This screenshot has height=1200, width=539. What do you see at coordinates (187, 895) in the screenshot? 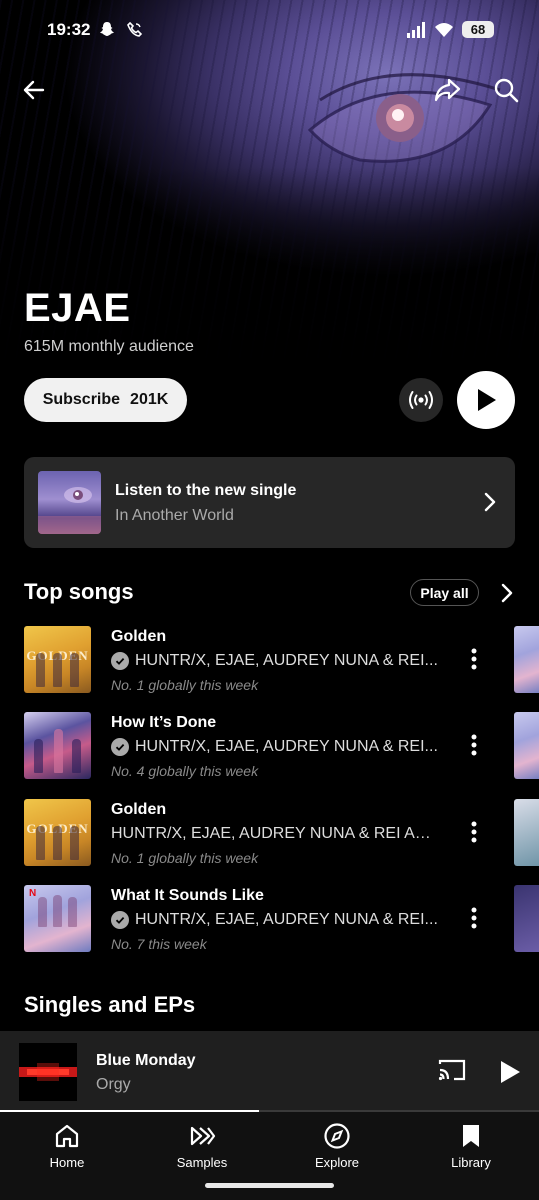
I see `song-title: What It Sounds Like` at bounding box center [187, 895].